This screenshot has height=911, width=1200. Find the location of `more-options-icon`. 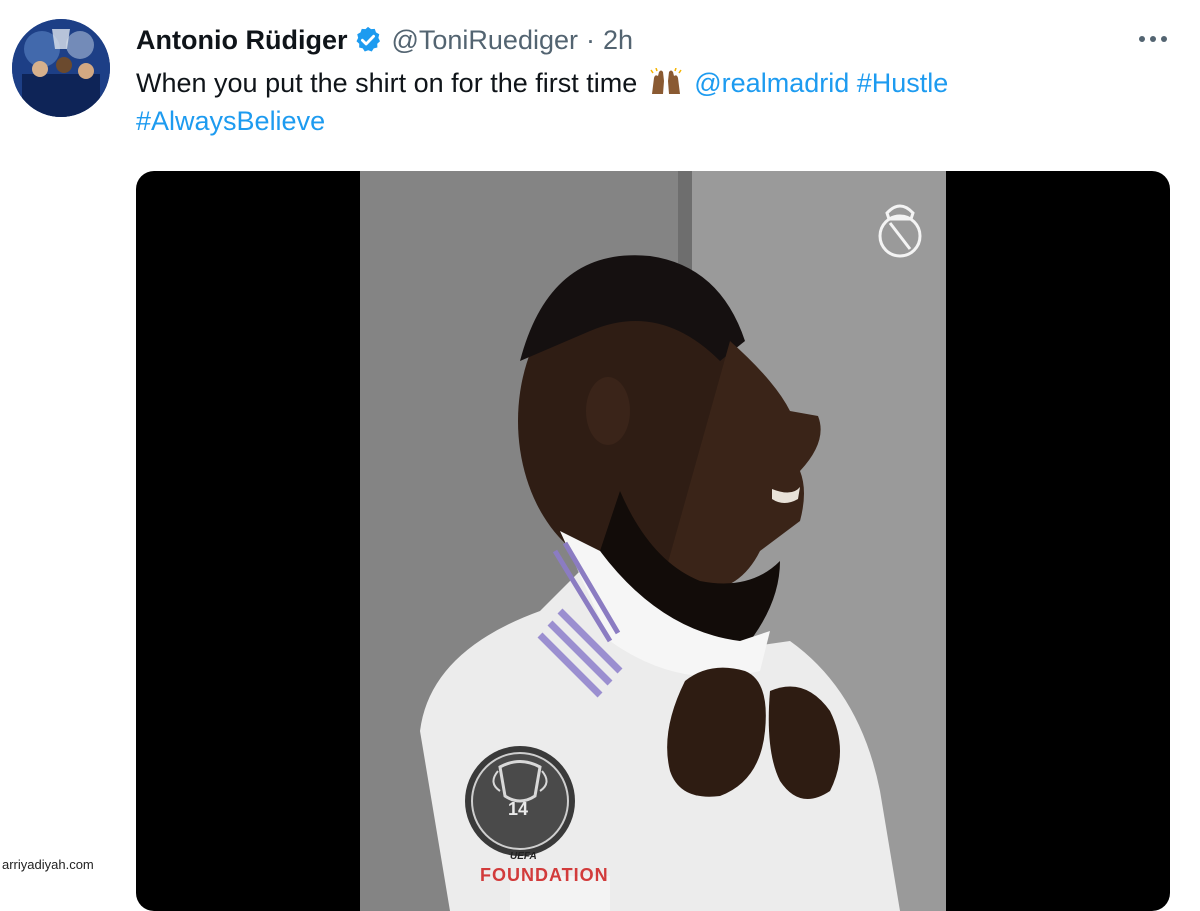

more-options-icon is located at coordinates (1153, 39).